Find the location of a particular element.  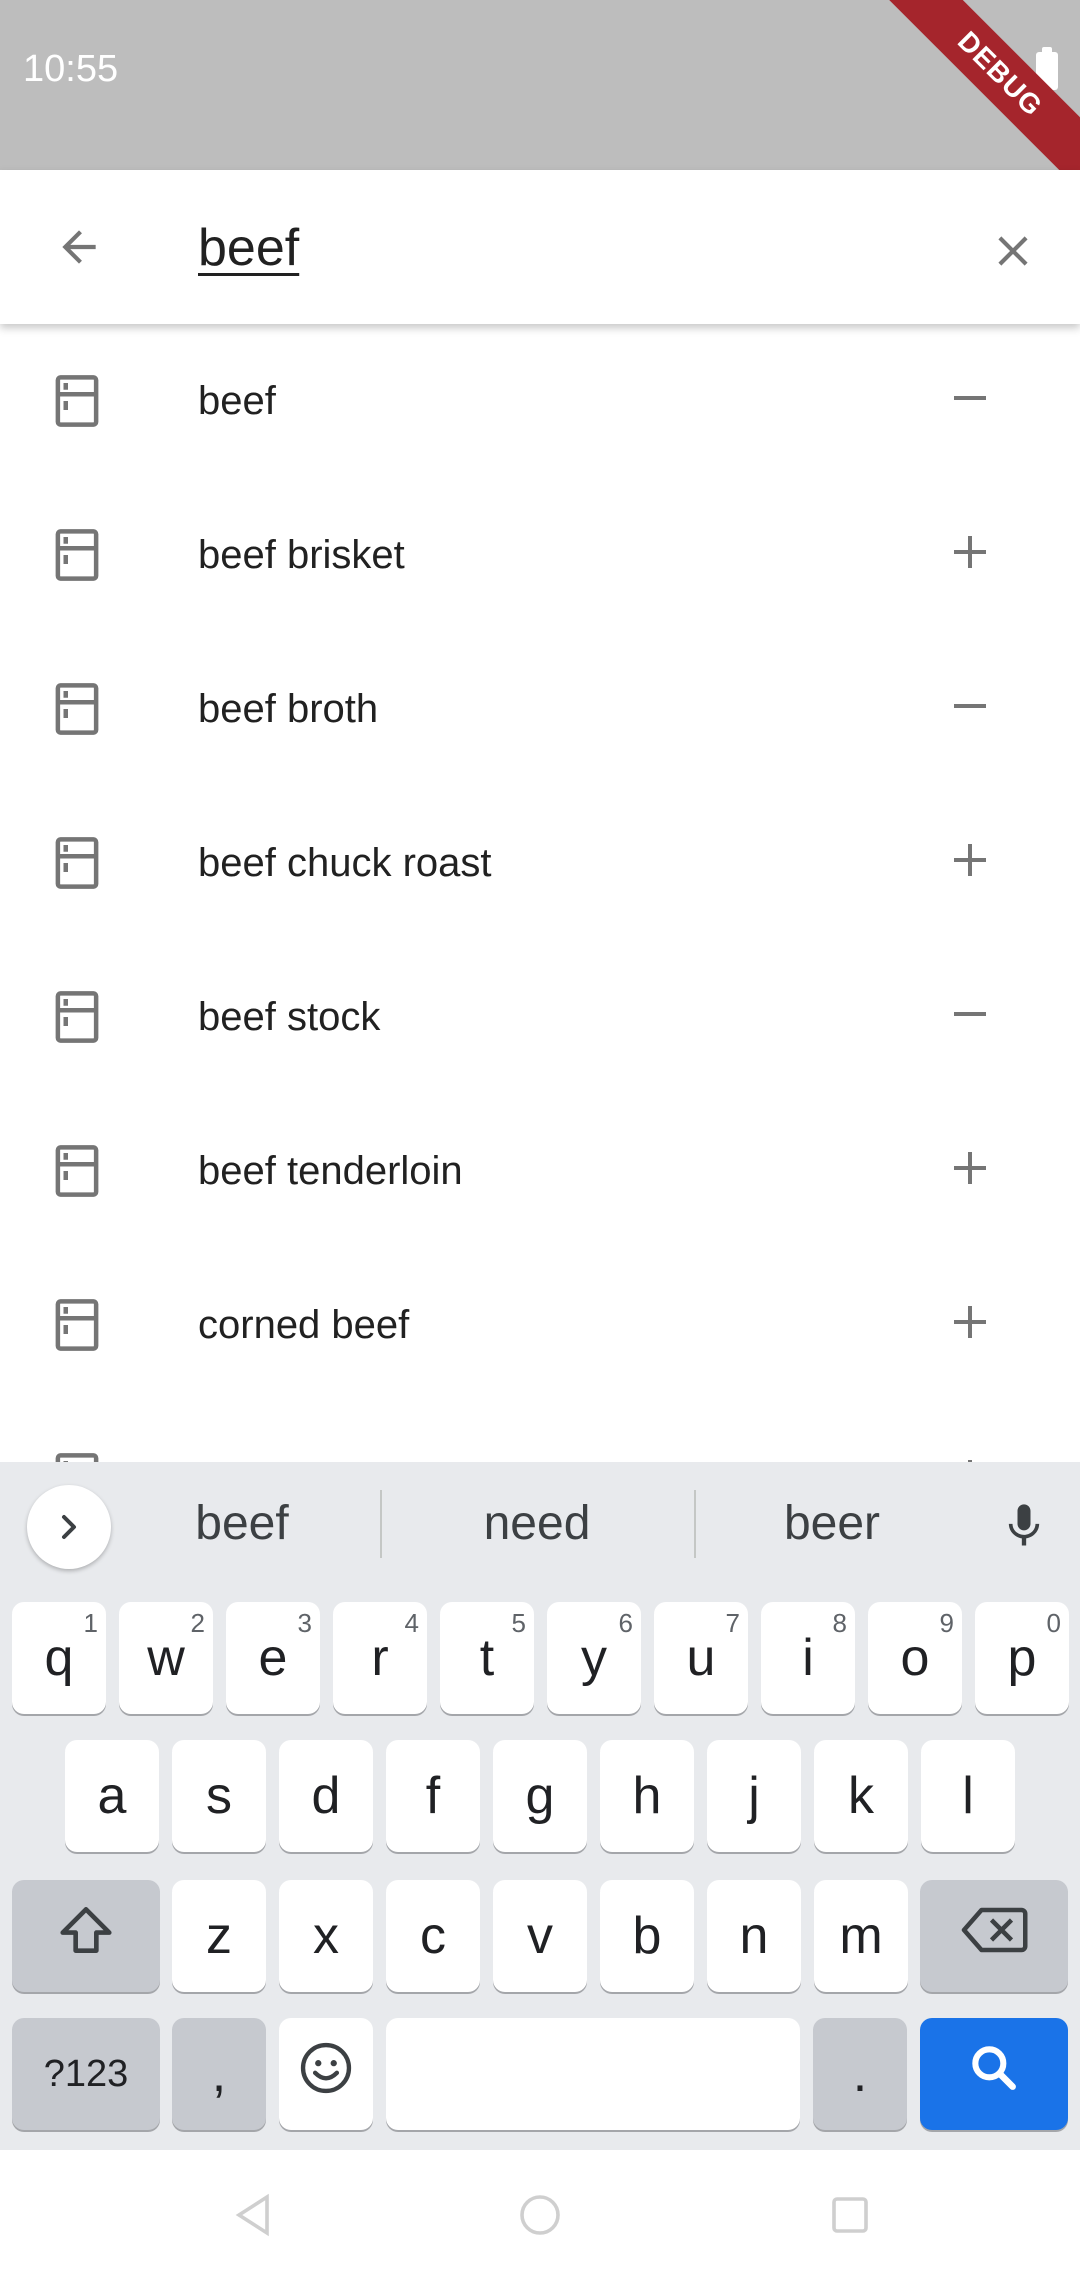

key-w-label: w is located at coordinates (166, 1658).